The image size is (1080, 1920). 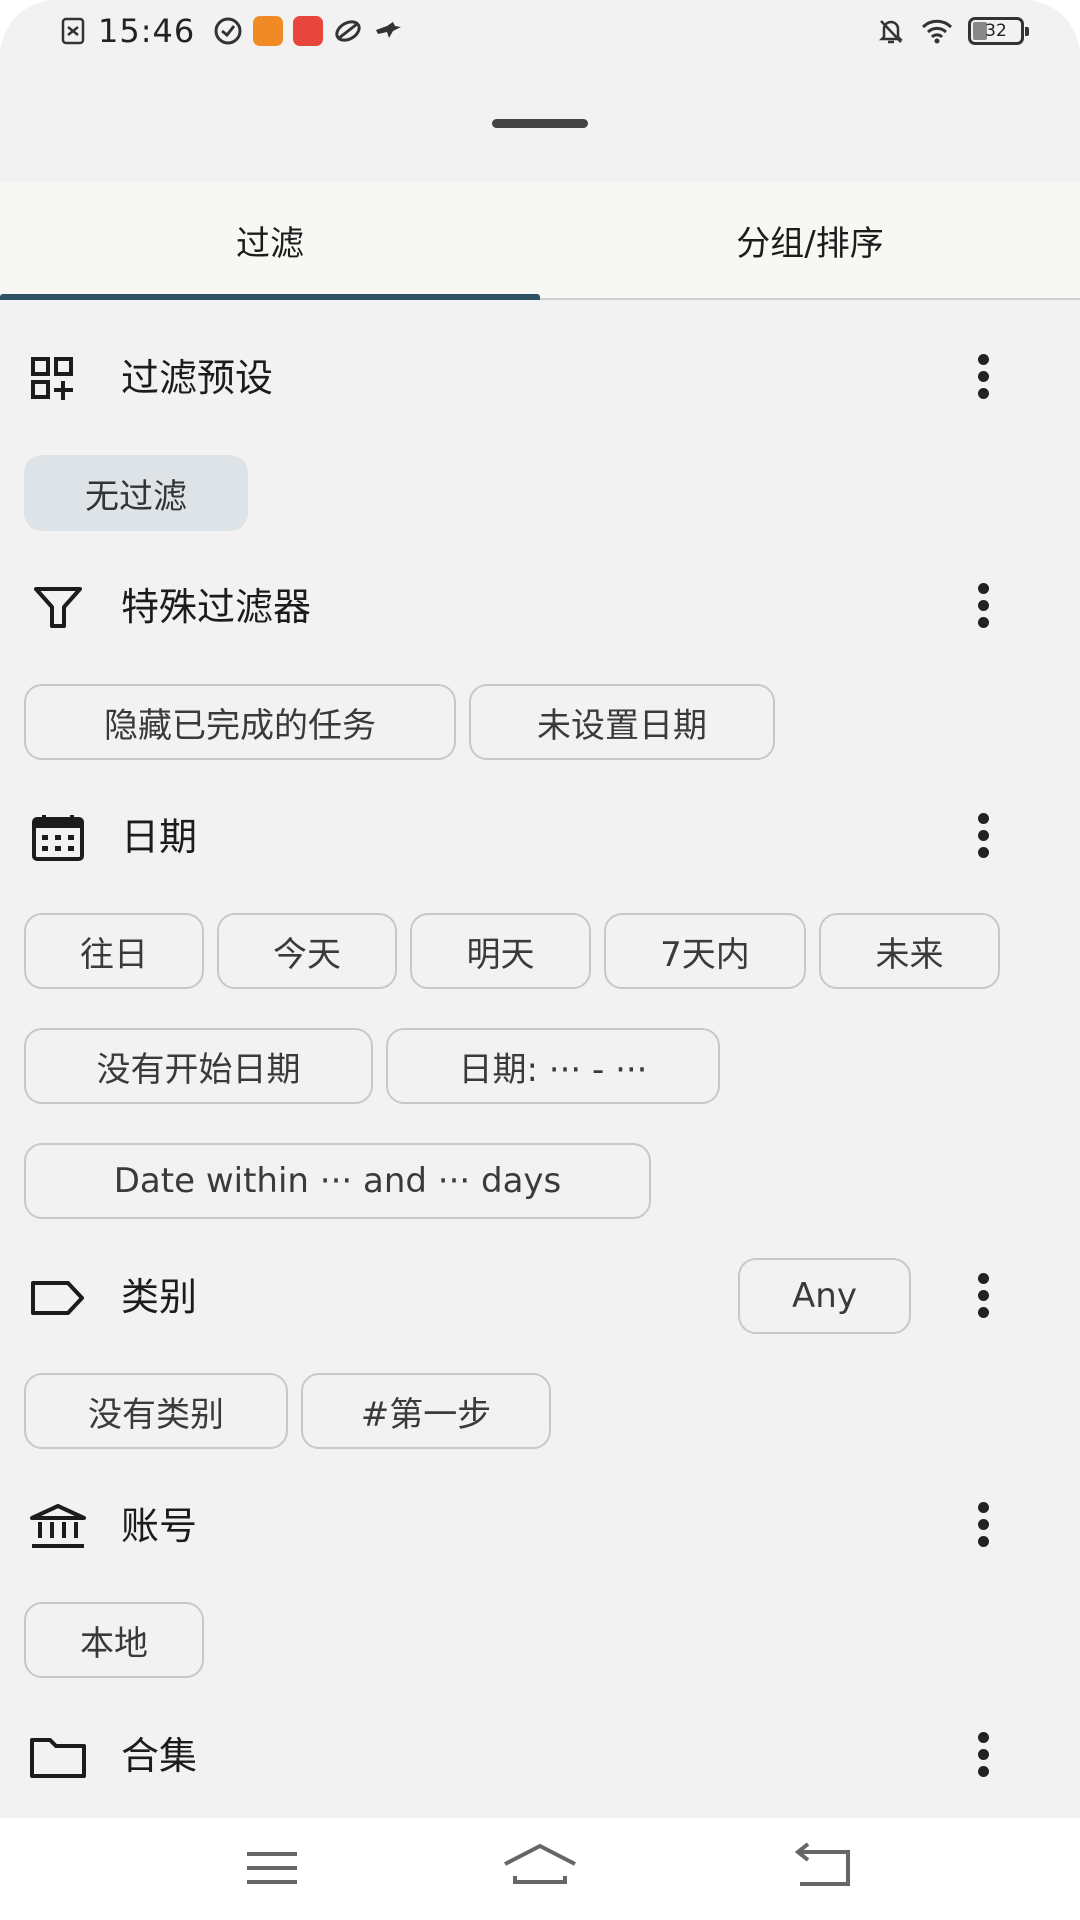 What do you see at coordinates (57, 1298) in the screenshot?
I see `label-icon` at bounding box center [57, 1298].